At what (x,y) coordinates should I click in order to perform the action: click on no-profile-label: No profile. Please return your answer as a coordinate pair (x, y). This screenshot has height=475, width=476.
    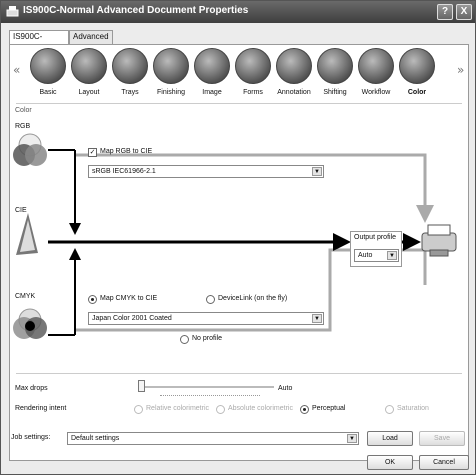
    Looking at the image, I should click on (207, 338).